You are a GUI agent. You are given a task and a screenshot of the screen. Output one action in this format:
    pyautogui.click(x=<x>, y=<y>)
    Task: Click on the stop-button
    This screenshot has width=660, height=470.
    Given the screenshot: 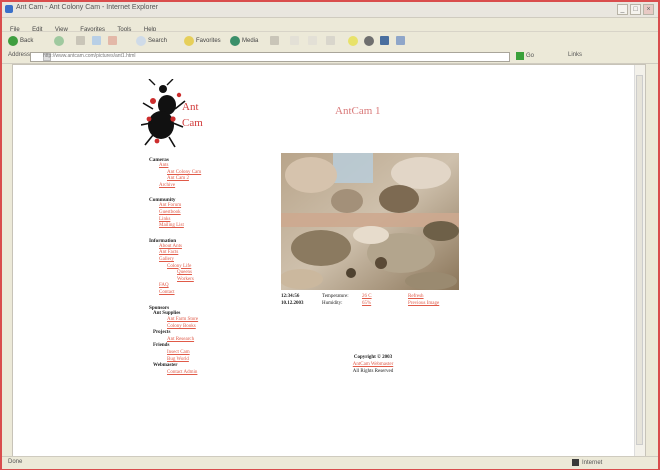 What is the action you would take?
    pyautogui.click(x=81, y=40)
    